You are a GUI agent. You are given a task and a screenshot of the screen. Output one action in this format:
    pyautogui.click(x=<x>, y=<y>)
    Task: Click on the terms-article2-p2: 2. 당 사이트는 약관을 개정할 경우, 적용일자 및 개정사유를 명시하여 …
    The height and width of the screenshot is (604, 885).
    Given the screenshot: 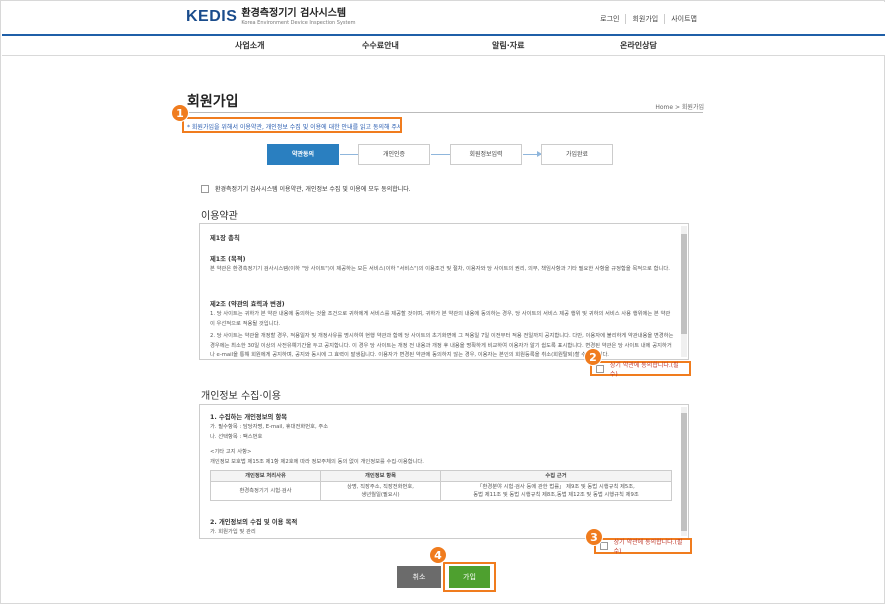 What is the action you would take?
    pyautogui.click(x=442, y=345)
    